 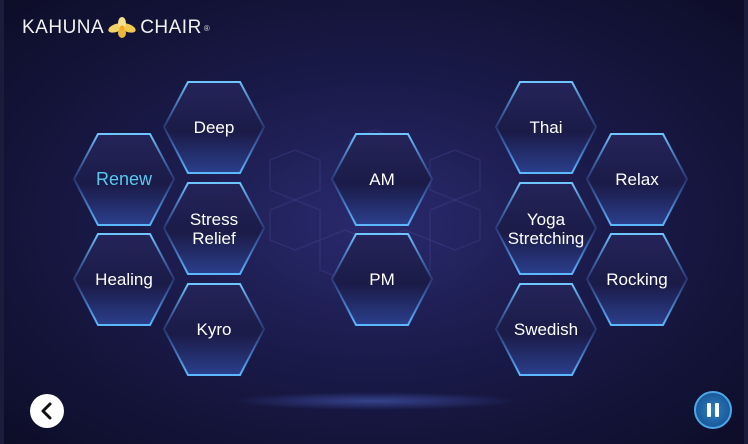 I want to click on program-label: Healing, so click(x=124, y=279).